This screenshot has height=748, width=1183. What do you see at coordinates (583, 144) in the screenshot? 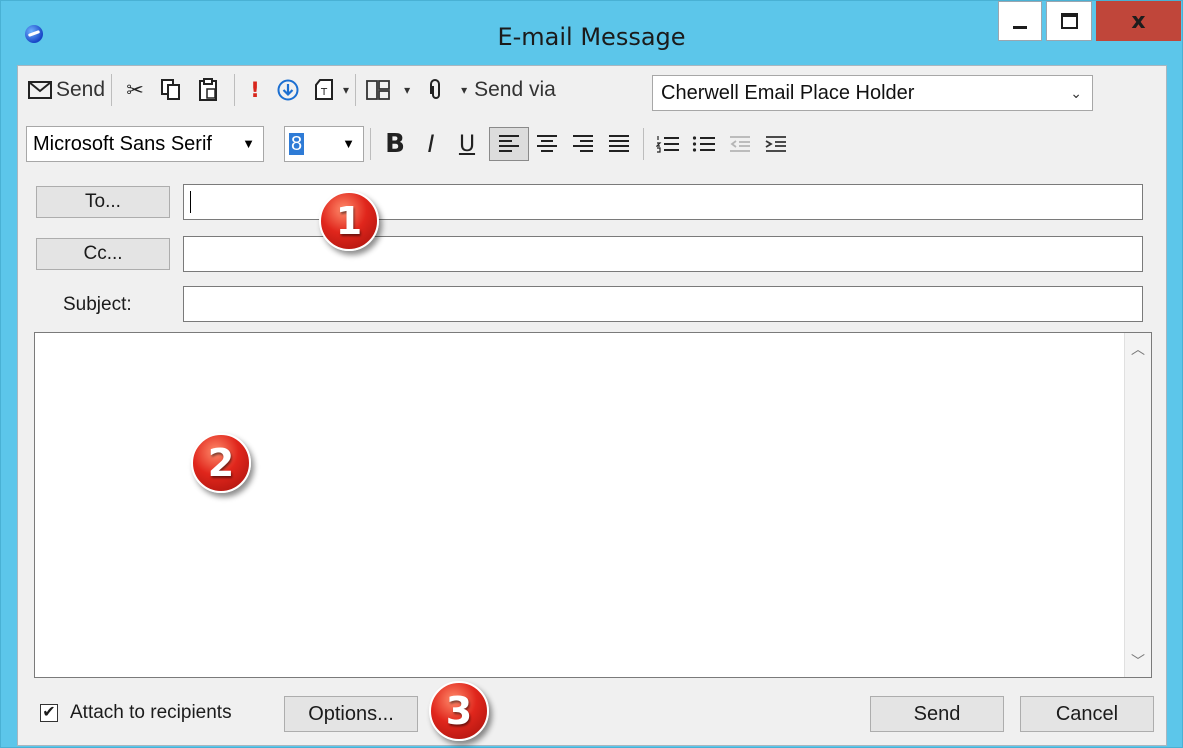
I see `align-right-icon` at bounding box center [583, 144].